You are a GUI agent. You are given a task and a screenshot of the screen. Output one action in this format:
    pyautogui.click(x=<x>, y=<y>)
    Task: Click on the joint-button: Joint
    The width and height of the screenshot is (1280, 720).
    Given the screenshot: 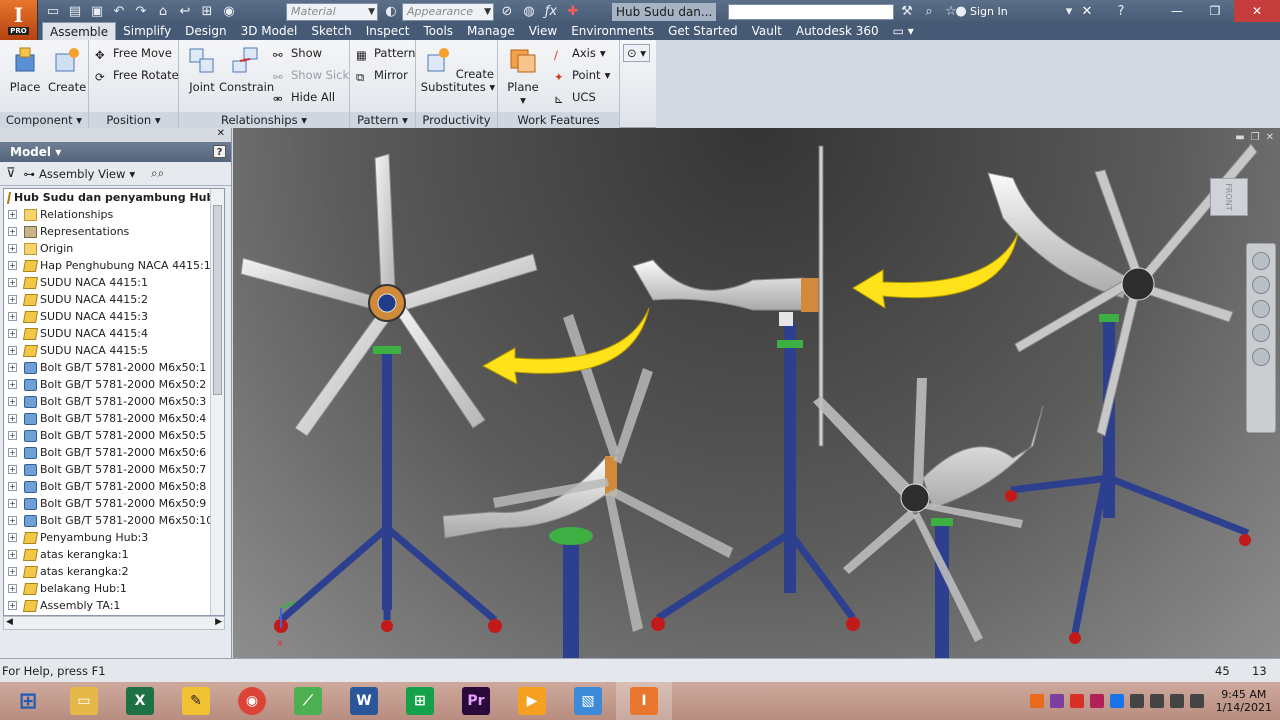 What is the action you would take?
    pyautogui.click(x=202, y=69)
    